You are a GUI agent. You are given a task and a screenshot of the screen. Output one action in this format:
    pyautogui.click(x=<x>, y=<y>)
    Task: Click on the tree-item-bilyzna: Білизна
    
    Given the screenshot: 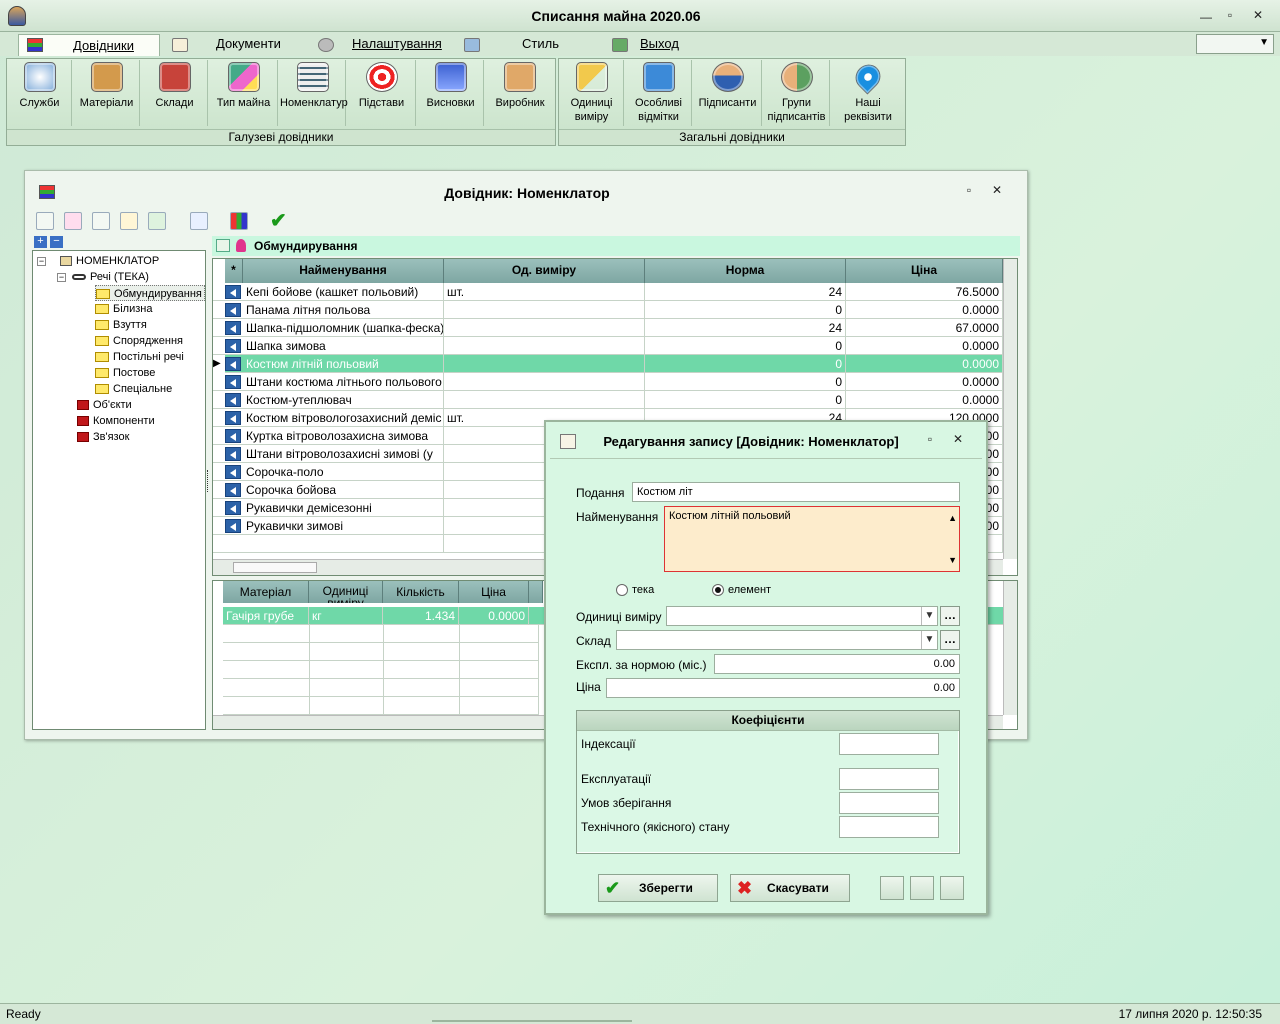 What is the action you would take?
    pyautogui.click(x=123, y=309)
    